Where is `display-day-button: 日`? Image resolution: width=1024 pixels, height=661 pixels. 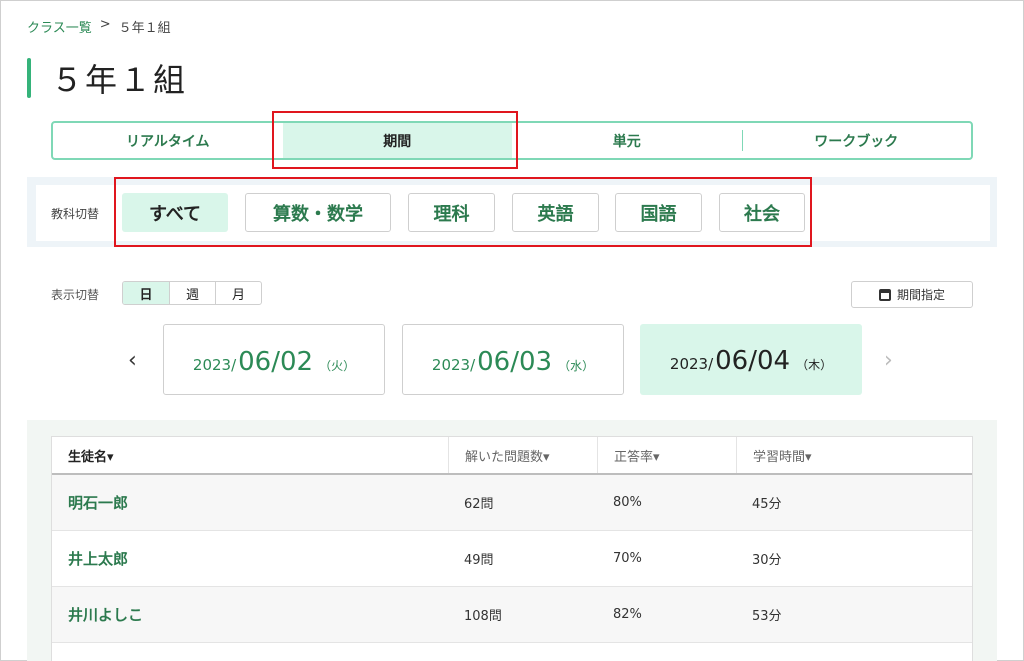
display-day-button: 日 is located at coordinates (146, 293).